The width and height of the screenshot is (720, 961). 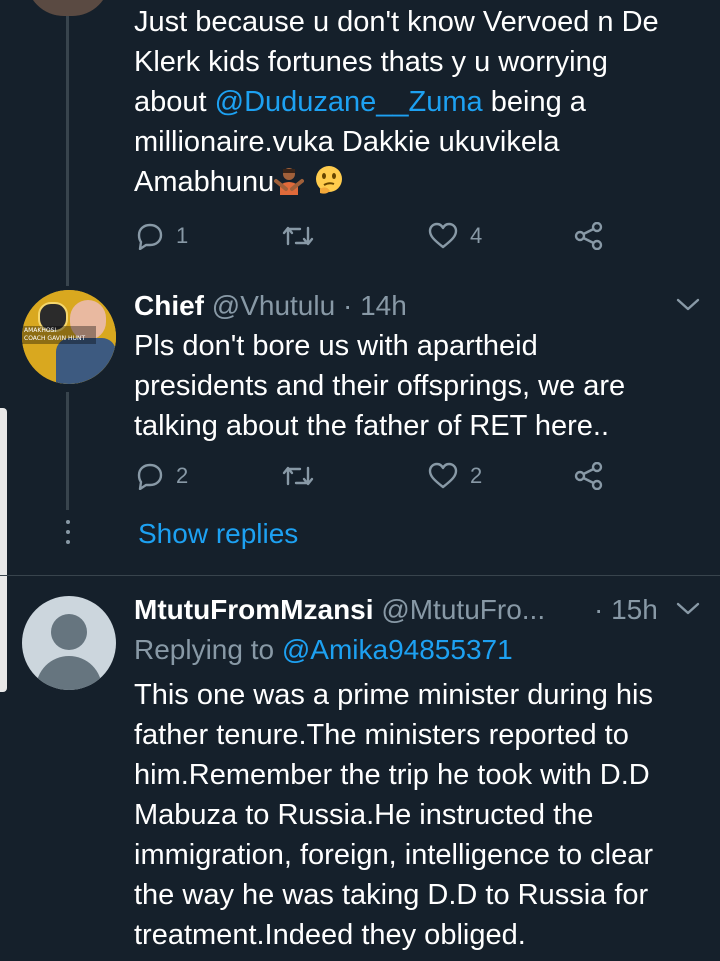 What do you see at coordinates (397, 649) in the screenshot?
I see `mention-link: @Amika94855371` at bounding box center [397, 649].